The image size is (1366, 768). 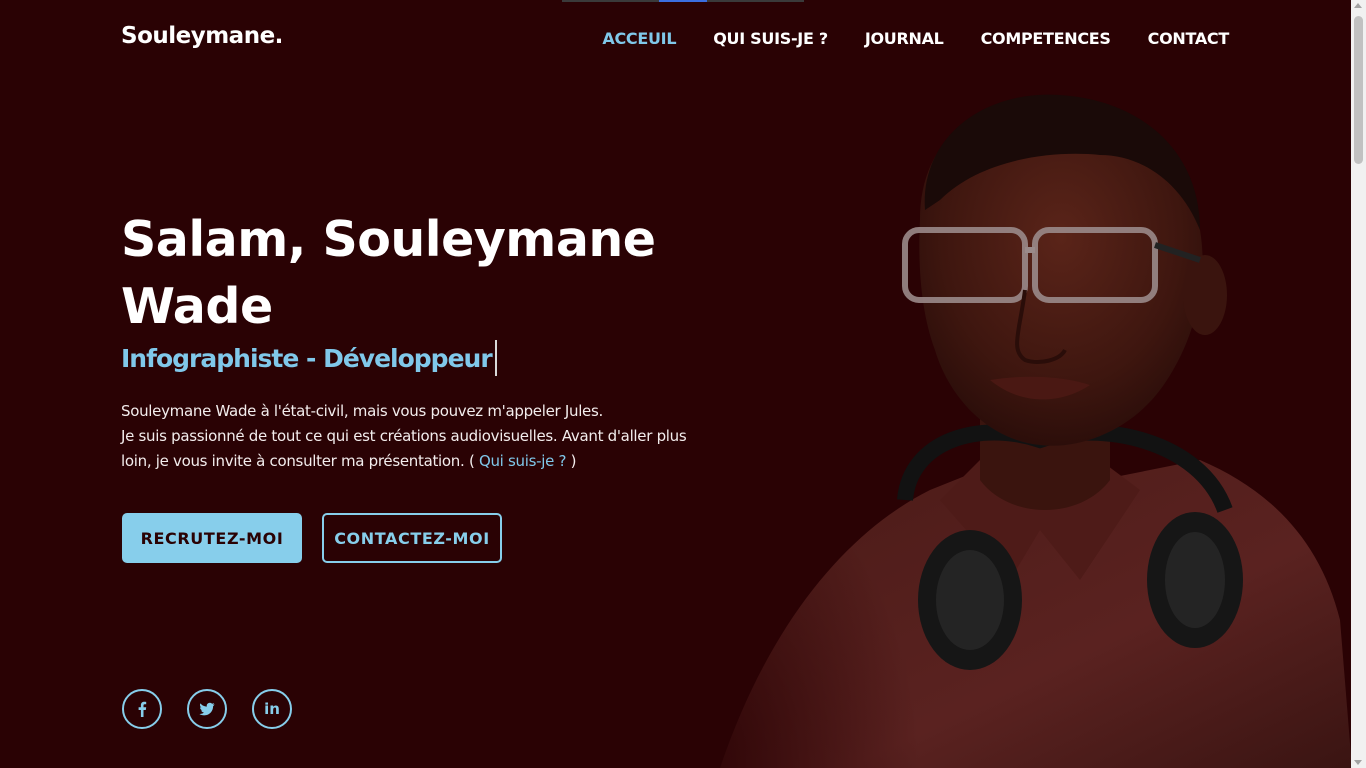 What do you see at coordinates (571, 461) in the screenshot?
I see `hero-desc-end: )` at bounding box center [571, 461].